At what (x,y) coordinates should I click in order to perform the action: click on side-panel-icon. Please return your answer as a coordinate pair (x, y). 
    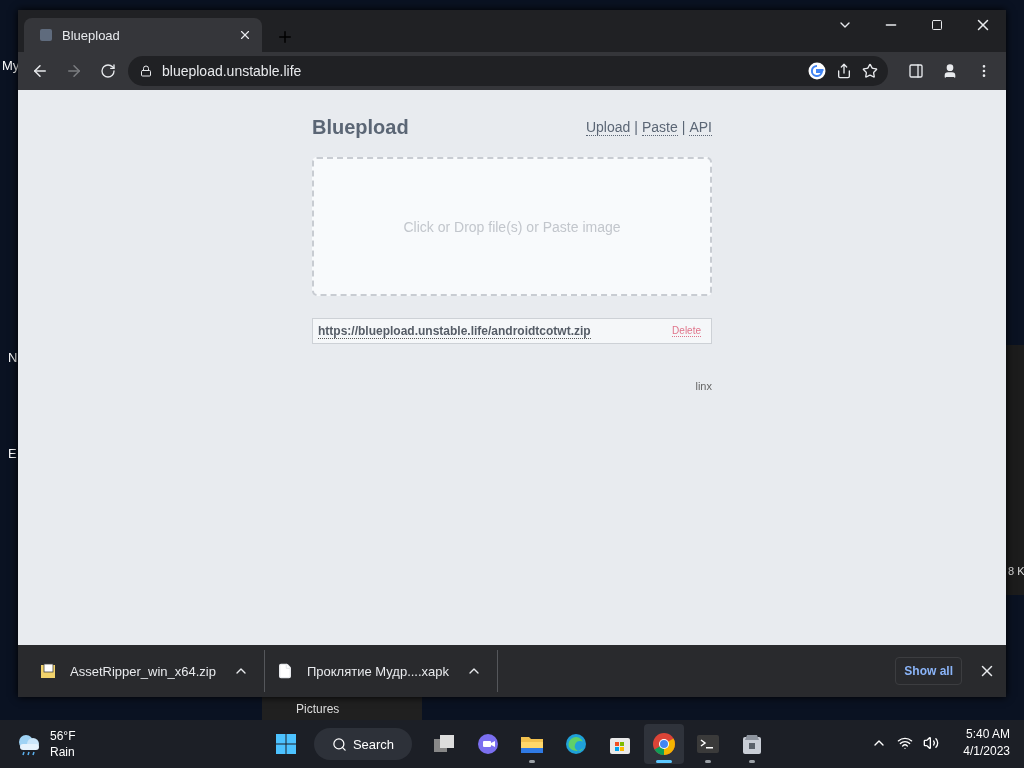
    Looking at the image, I should click on (916, 71).